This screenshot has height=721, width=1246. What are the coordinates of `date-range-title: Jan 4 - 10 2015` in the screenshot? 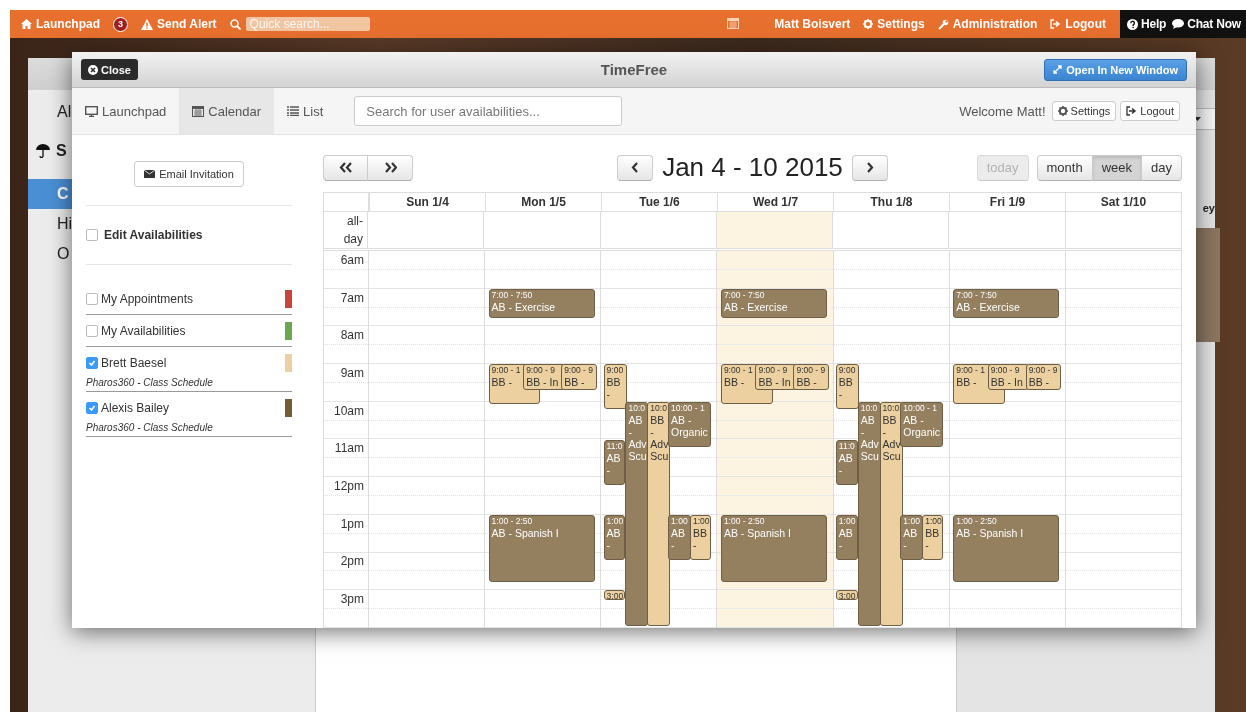 It's located at (752, 167).